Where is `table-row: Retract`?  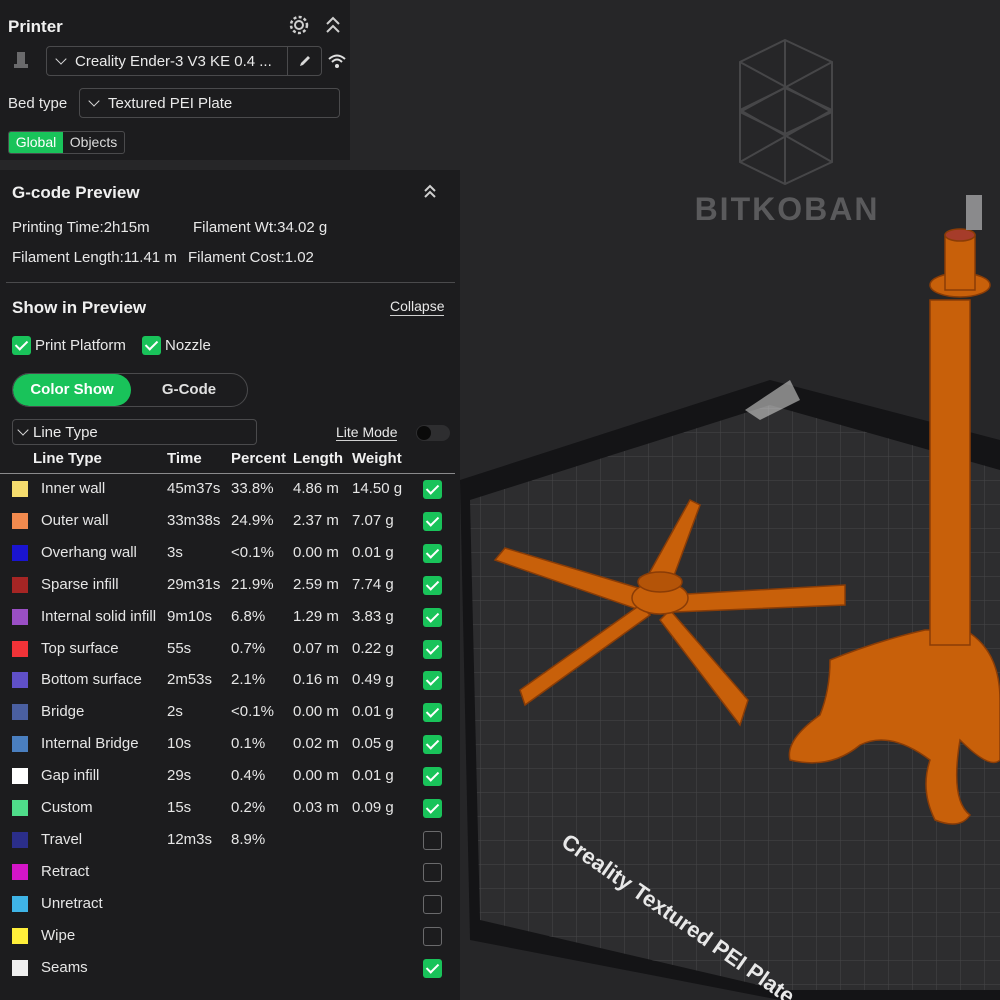 table-row: Retract is located at coordinates (227, 873).